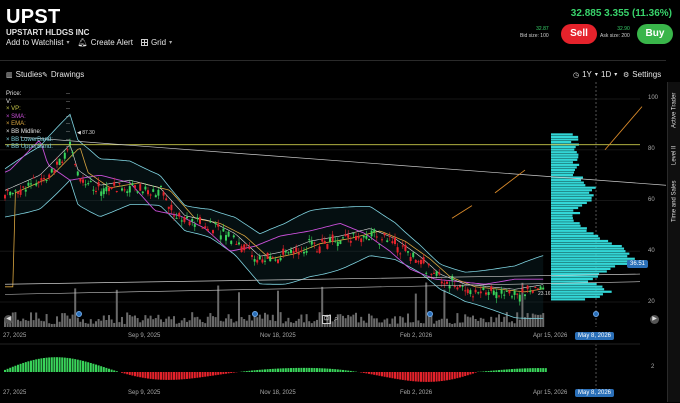 This screenshot has height=403, width=680. What do you see at coordinates (606, 74) in the screenshot?
I see `interval-label: 1D` at bounding box center [606, 74].